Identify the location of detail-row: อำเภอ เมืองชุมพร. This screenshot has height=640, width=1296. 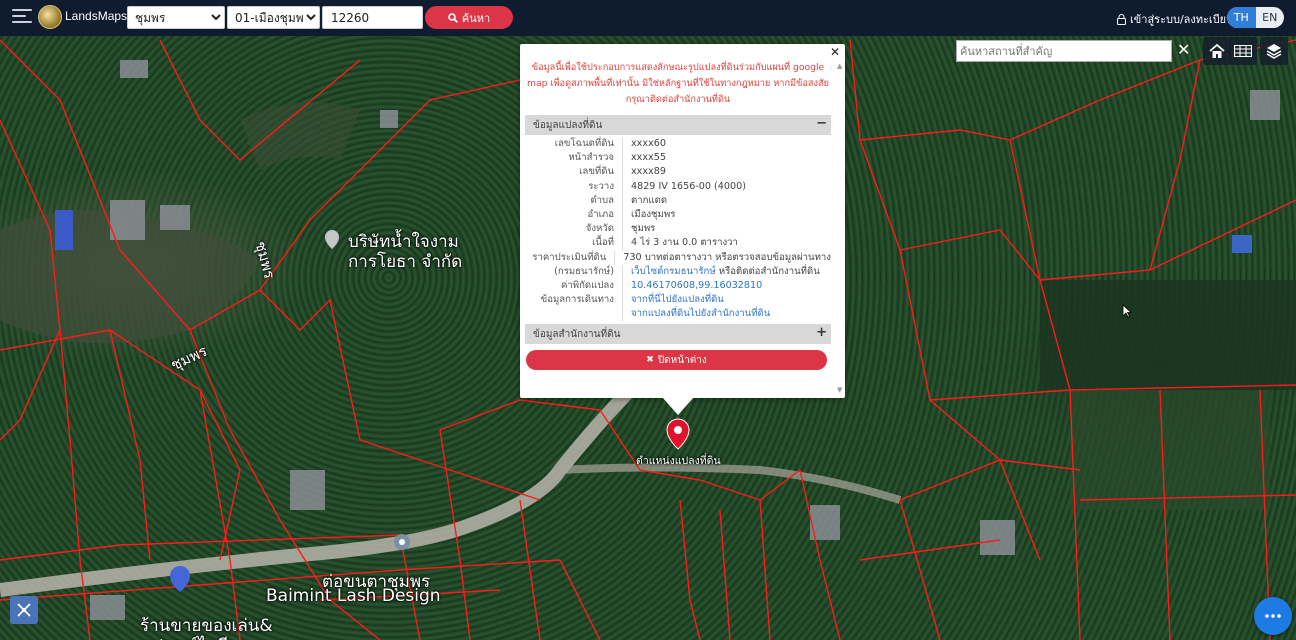
(678, 215).